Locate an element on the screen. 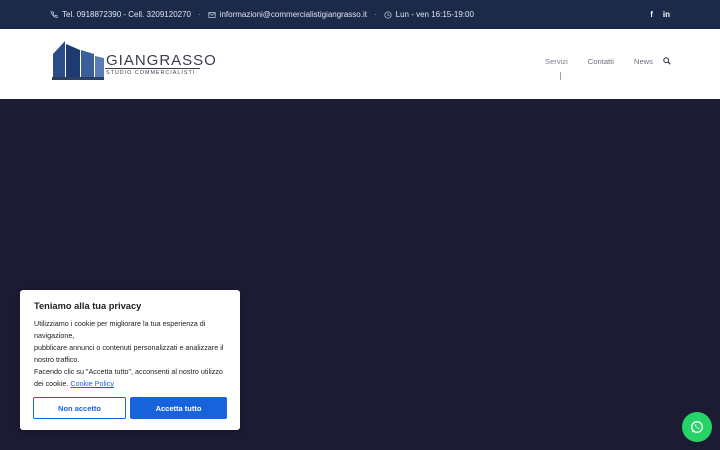 The width and height of the screenshot is (720, 450). cookie-title: Teniamo alla tua privacy is located at coordinates (88, 306).